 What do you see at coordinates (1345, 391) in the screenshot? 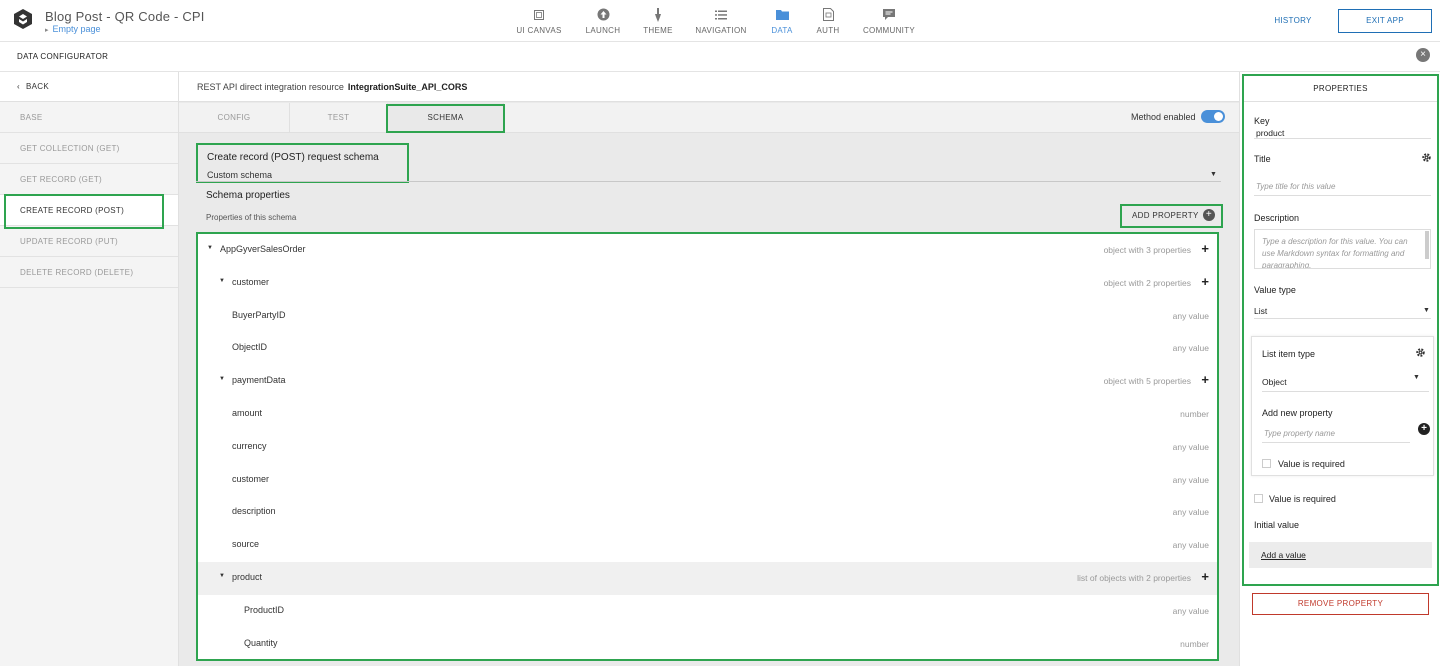
I see `list-item-type-underline` at bounding box center [1345, 391].